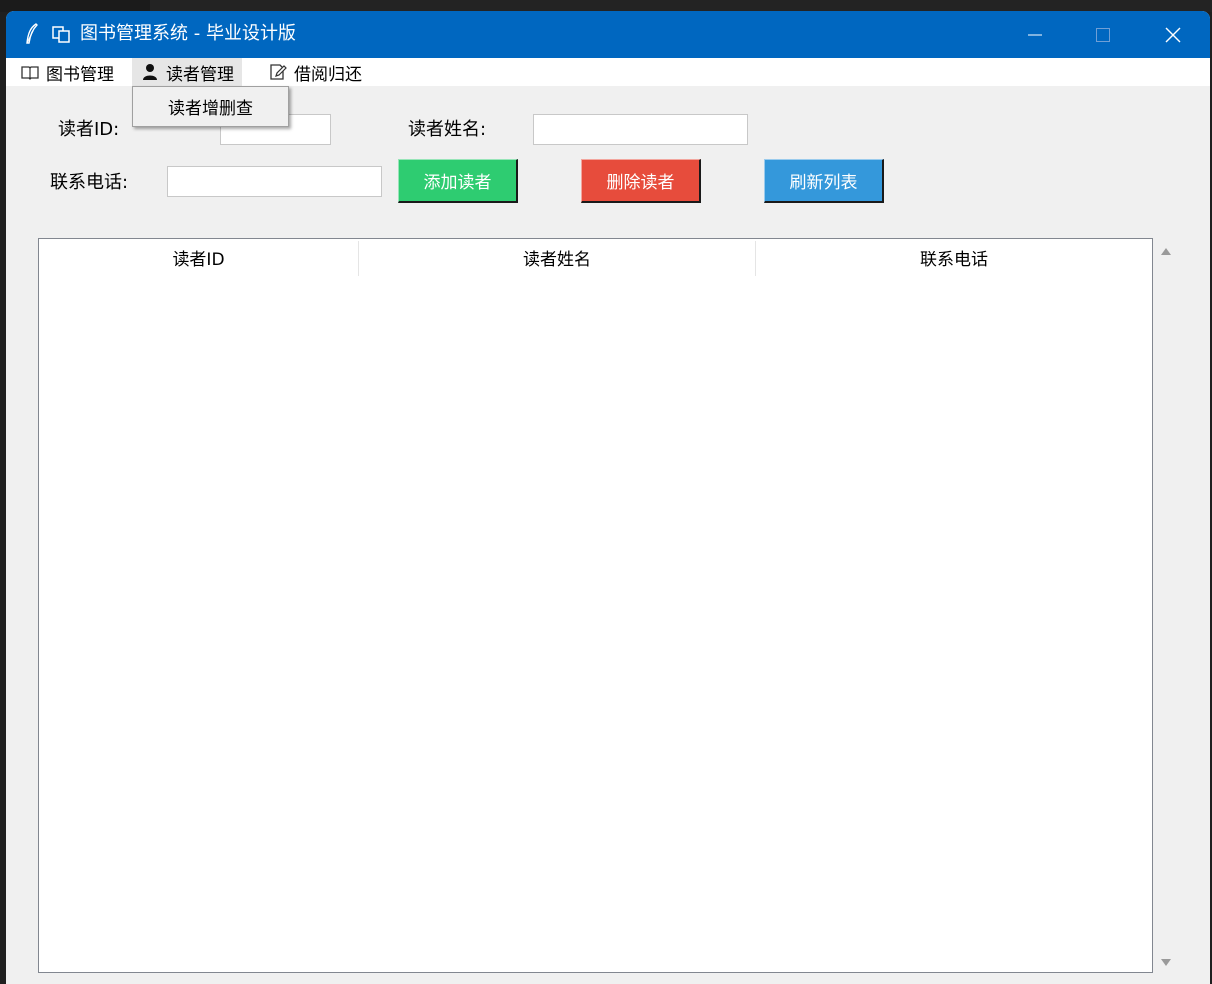 The width and height of the screenshot is (1212, 984). Describe the element at coordinates (198, 257) in the screenshot. I see `column-header-reader-id: 读者ID` at that location.